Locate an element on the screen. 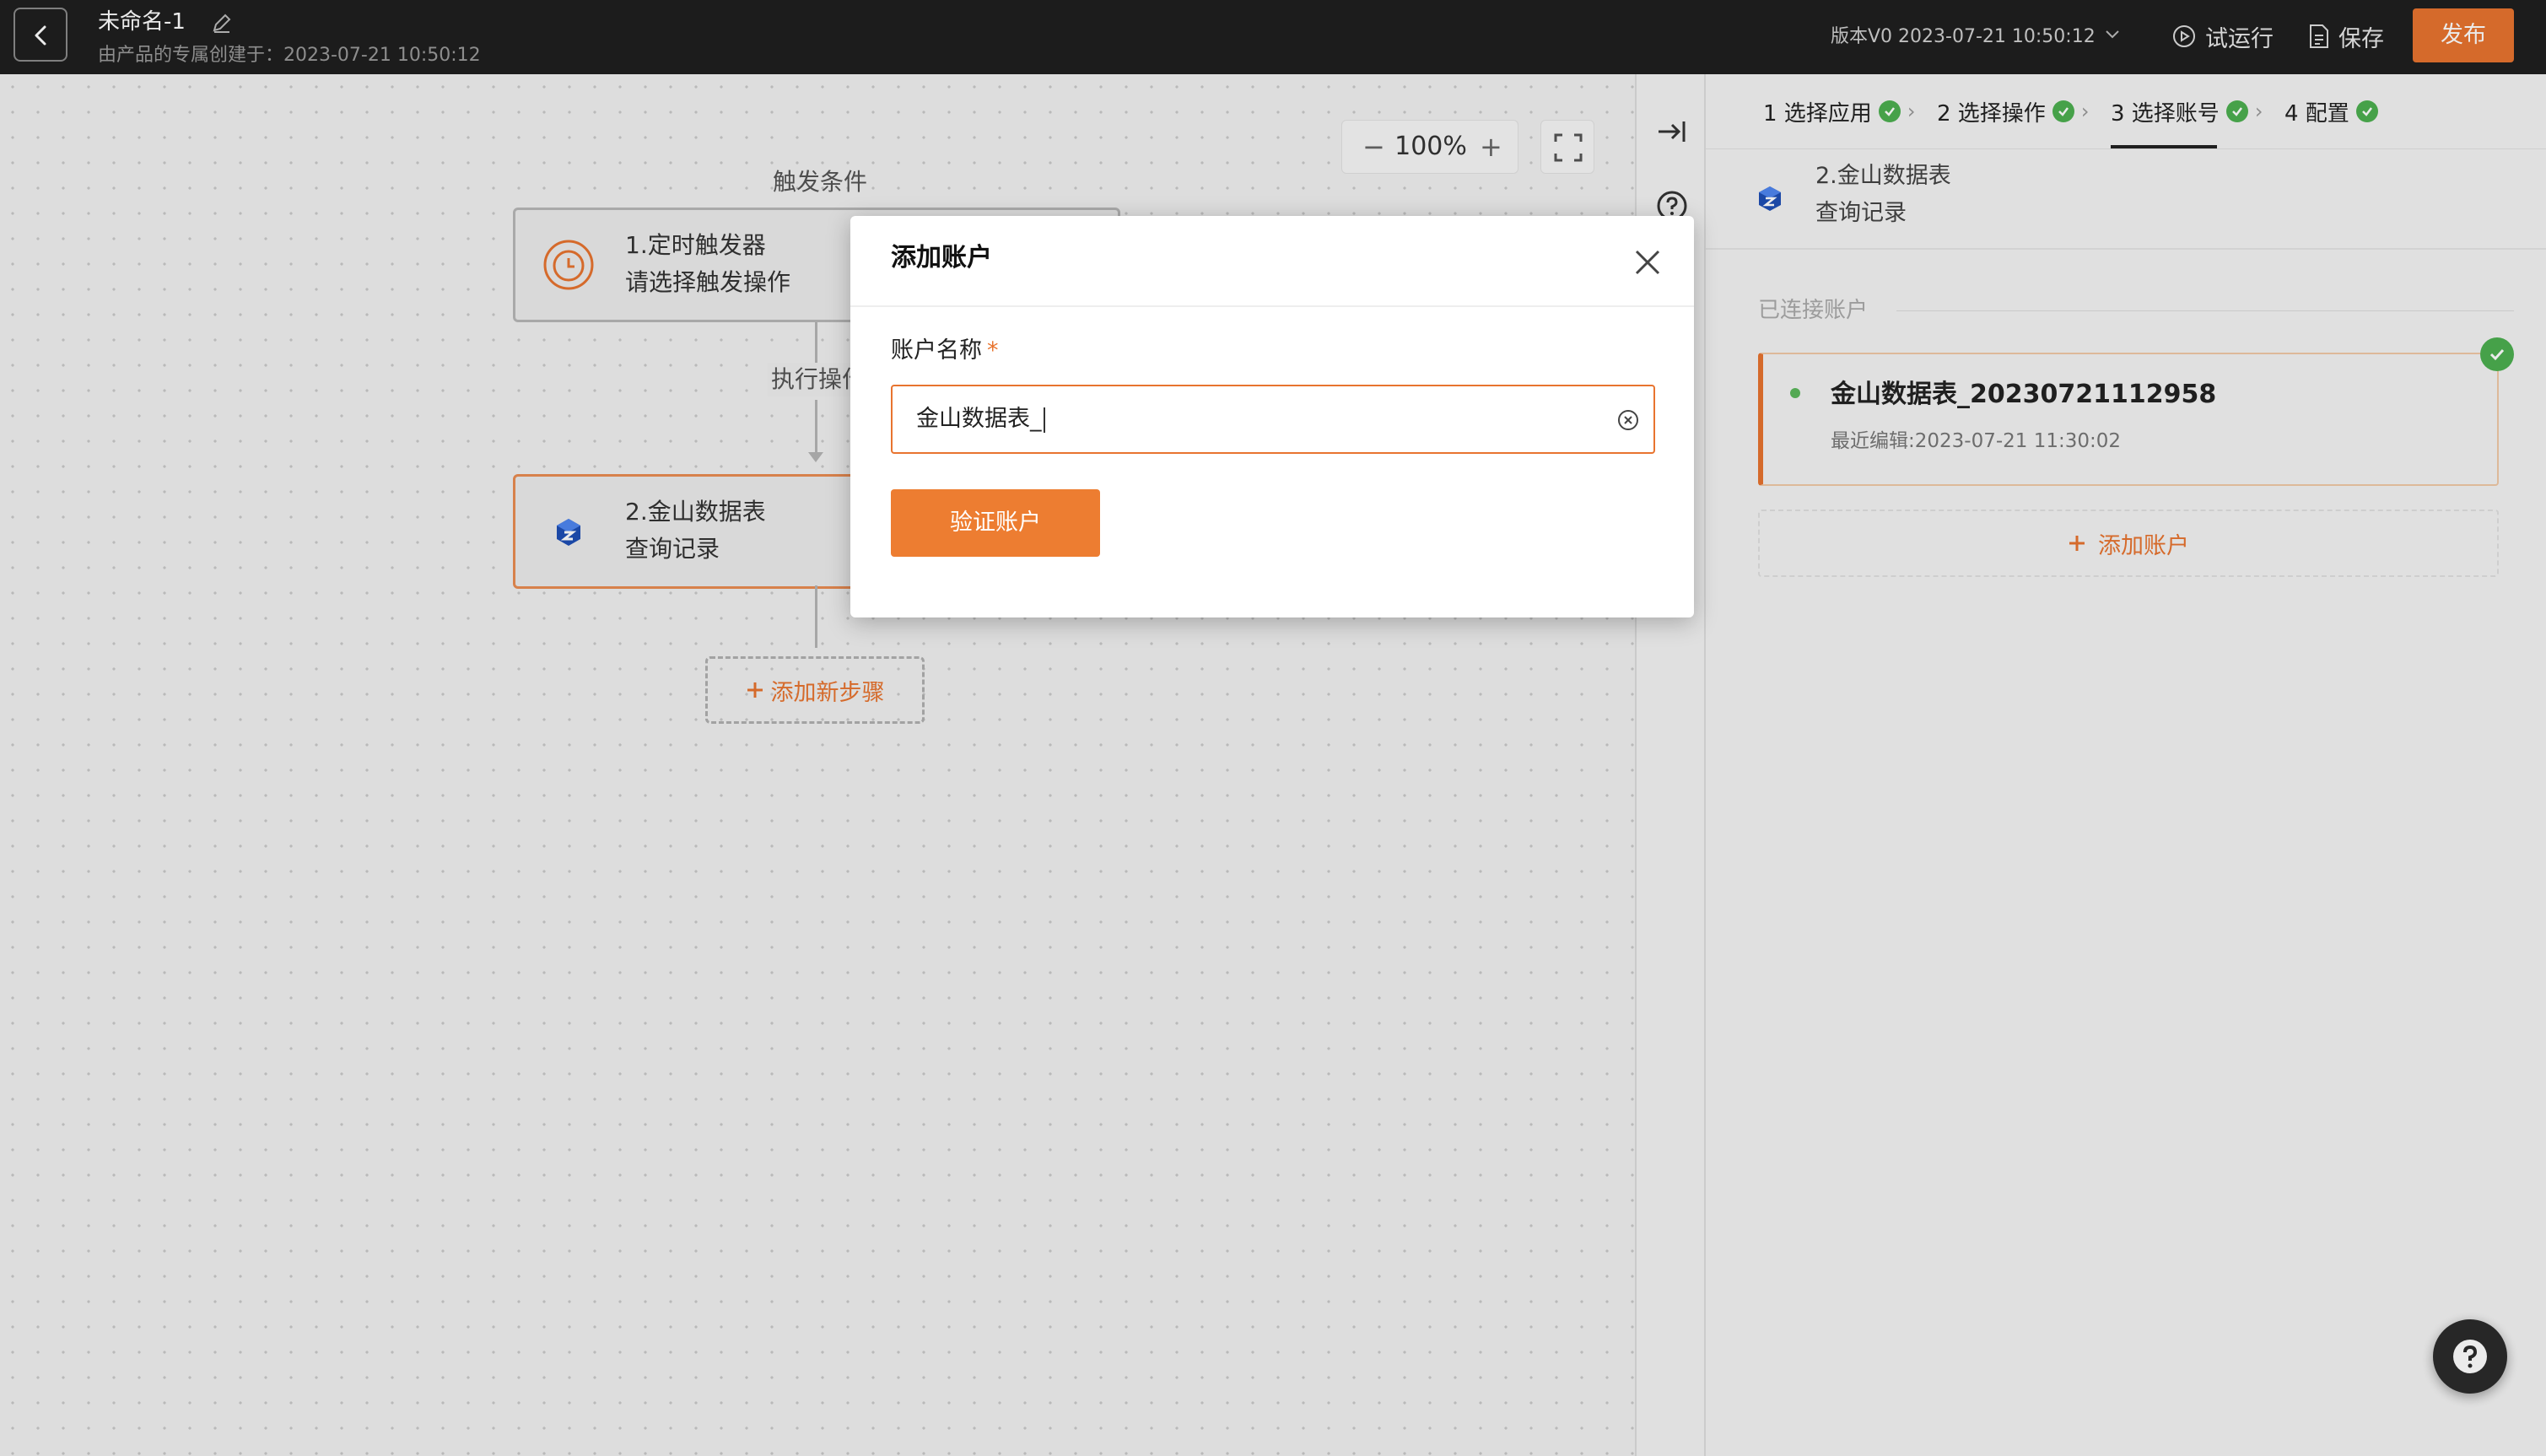 Image resolution: width=2546 pixels, height=1456 pixels. account-name-value: 金山数据表_ is located at coordinates (980, 420).